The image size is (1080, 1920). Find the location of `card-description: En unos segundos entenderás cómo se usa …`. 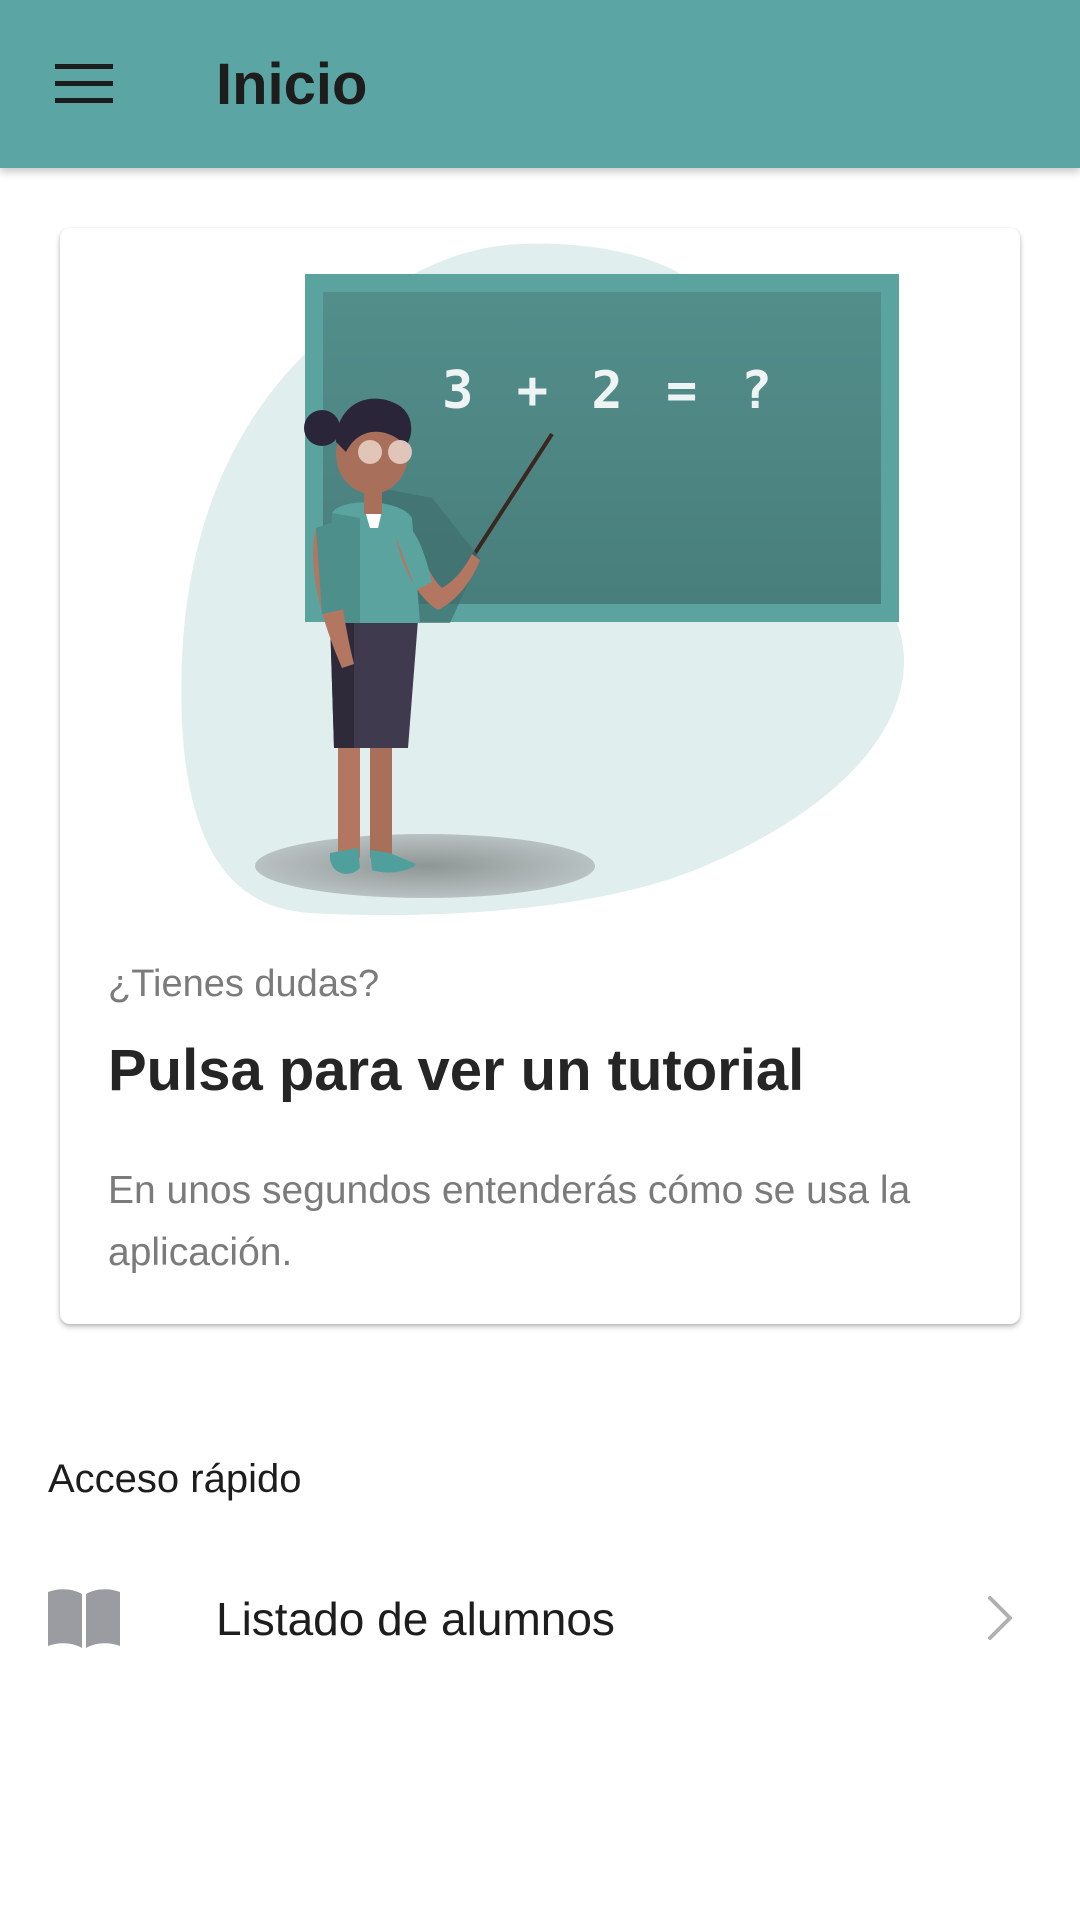

card-description: En unos segundos entenderás cómo se usa … is located at coordinates (509, 1221).